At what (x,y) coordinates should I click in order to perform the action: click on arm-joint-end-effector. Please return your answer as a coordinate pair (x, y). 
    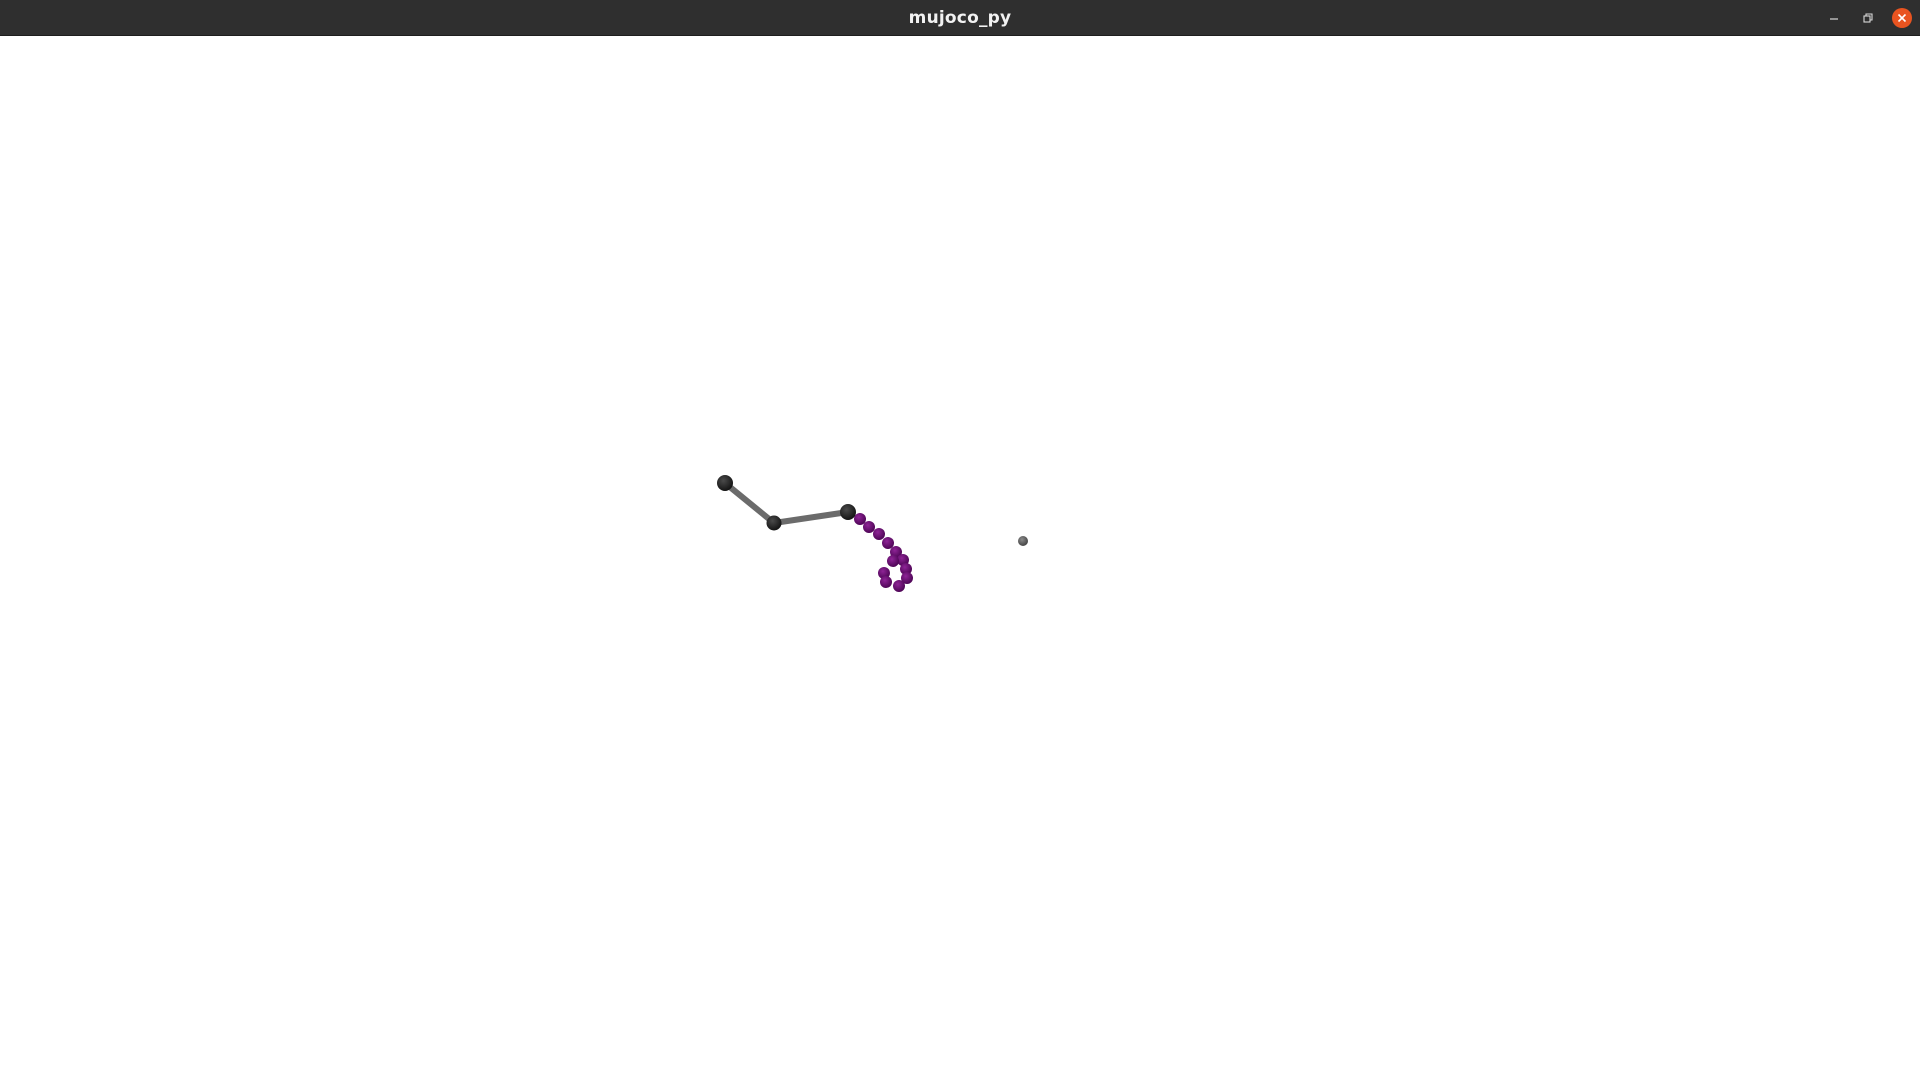
    Looking at the image, I should click on (848, 512).